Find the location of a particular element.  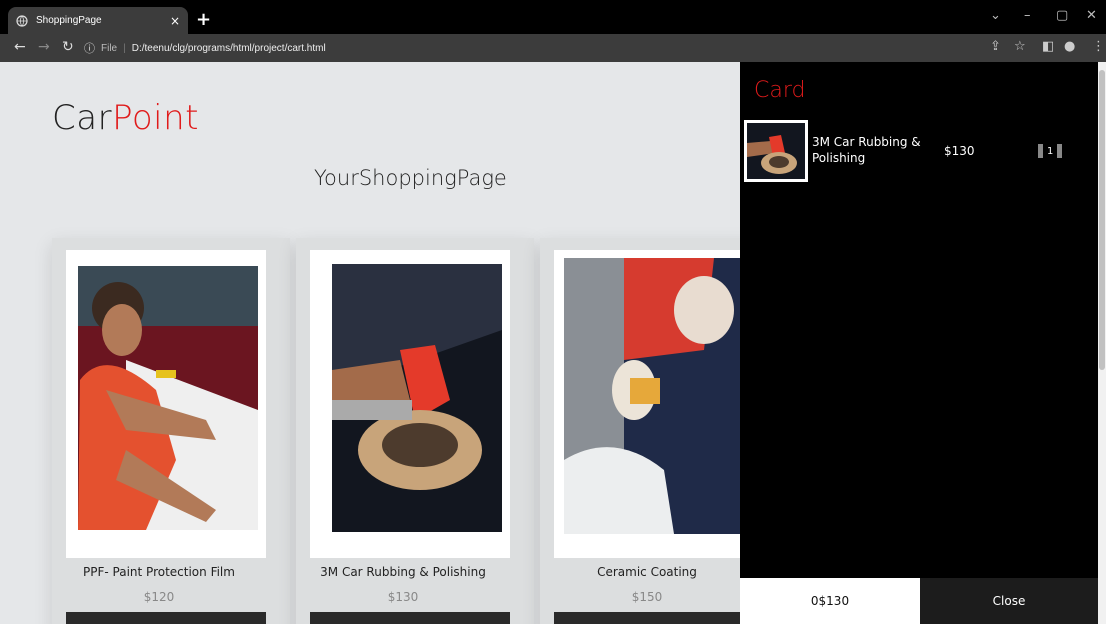

product-price: $120 is located at coordinates (159, 597).